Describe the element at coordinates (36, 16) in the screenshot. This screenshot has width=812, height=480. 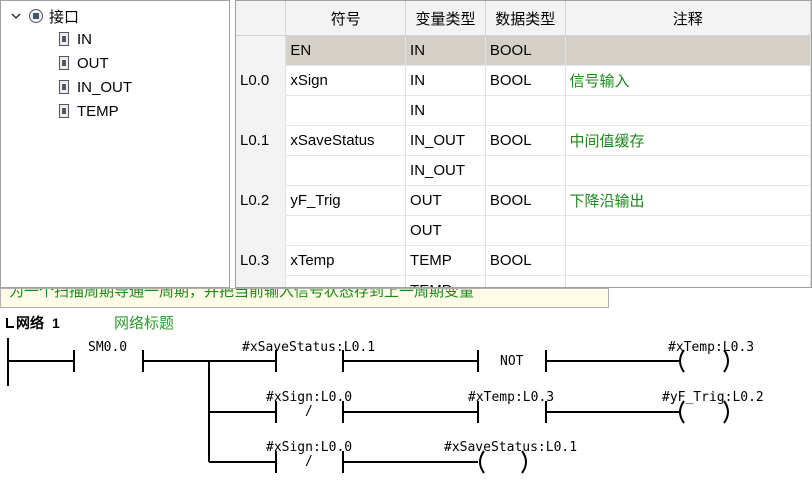
I see `interface-icon` at that location.